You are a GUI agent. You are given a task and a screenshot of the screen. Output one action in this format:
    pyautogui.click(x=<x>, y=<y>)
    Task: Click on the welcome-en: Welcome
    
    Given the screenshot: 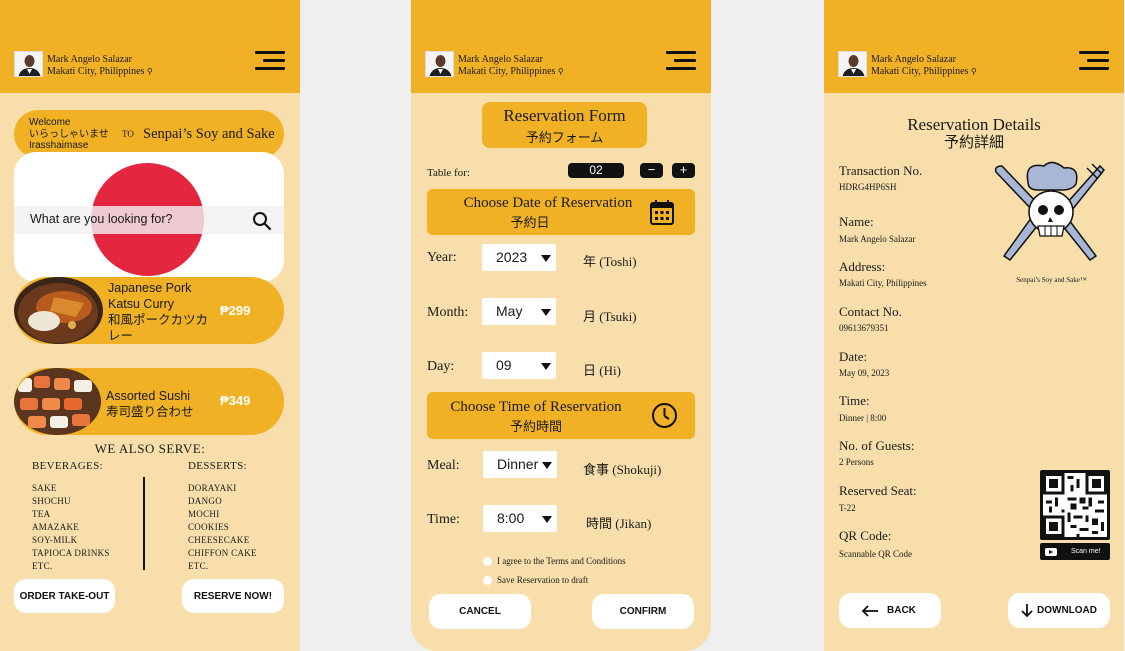 What is the action you would take?
    pyautogui.click(x=50, y=122)
    